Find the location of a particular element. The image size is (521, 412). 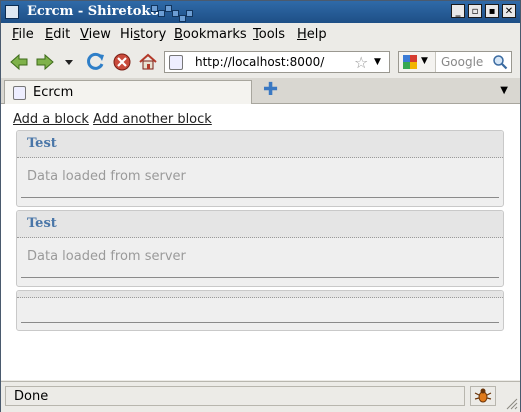

bug-icon is located at coordinates (483, 395).